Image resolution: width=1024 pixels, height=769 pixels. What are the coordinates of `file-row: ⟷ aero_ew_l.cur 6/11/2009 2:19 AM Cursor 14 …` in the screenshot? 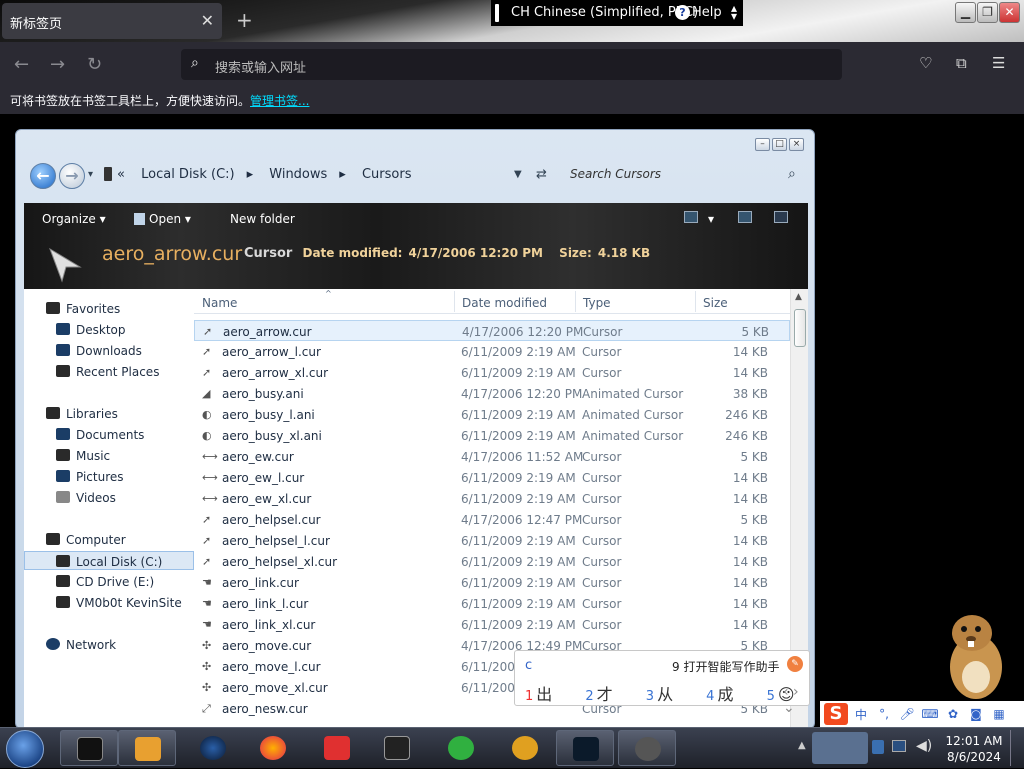 It's located at (492, 477).